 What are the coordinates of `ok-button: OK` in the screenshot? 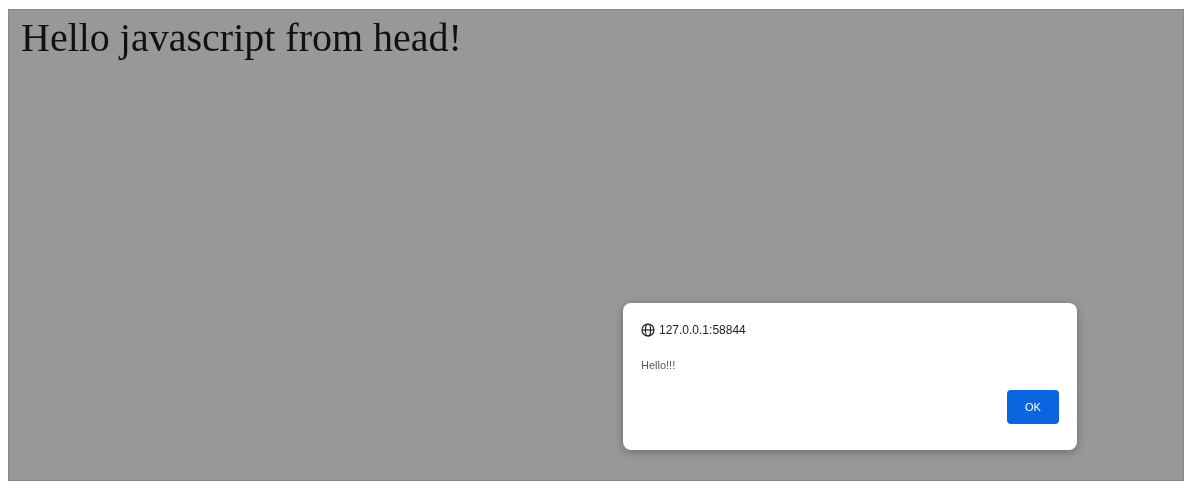 It's located at (1033, 407).